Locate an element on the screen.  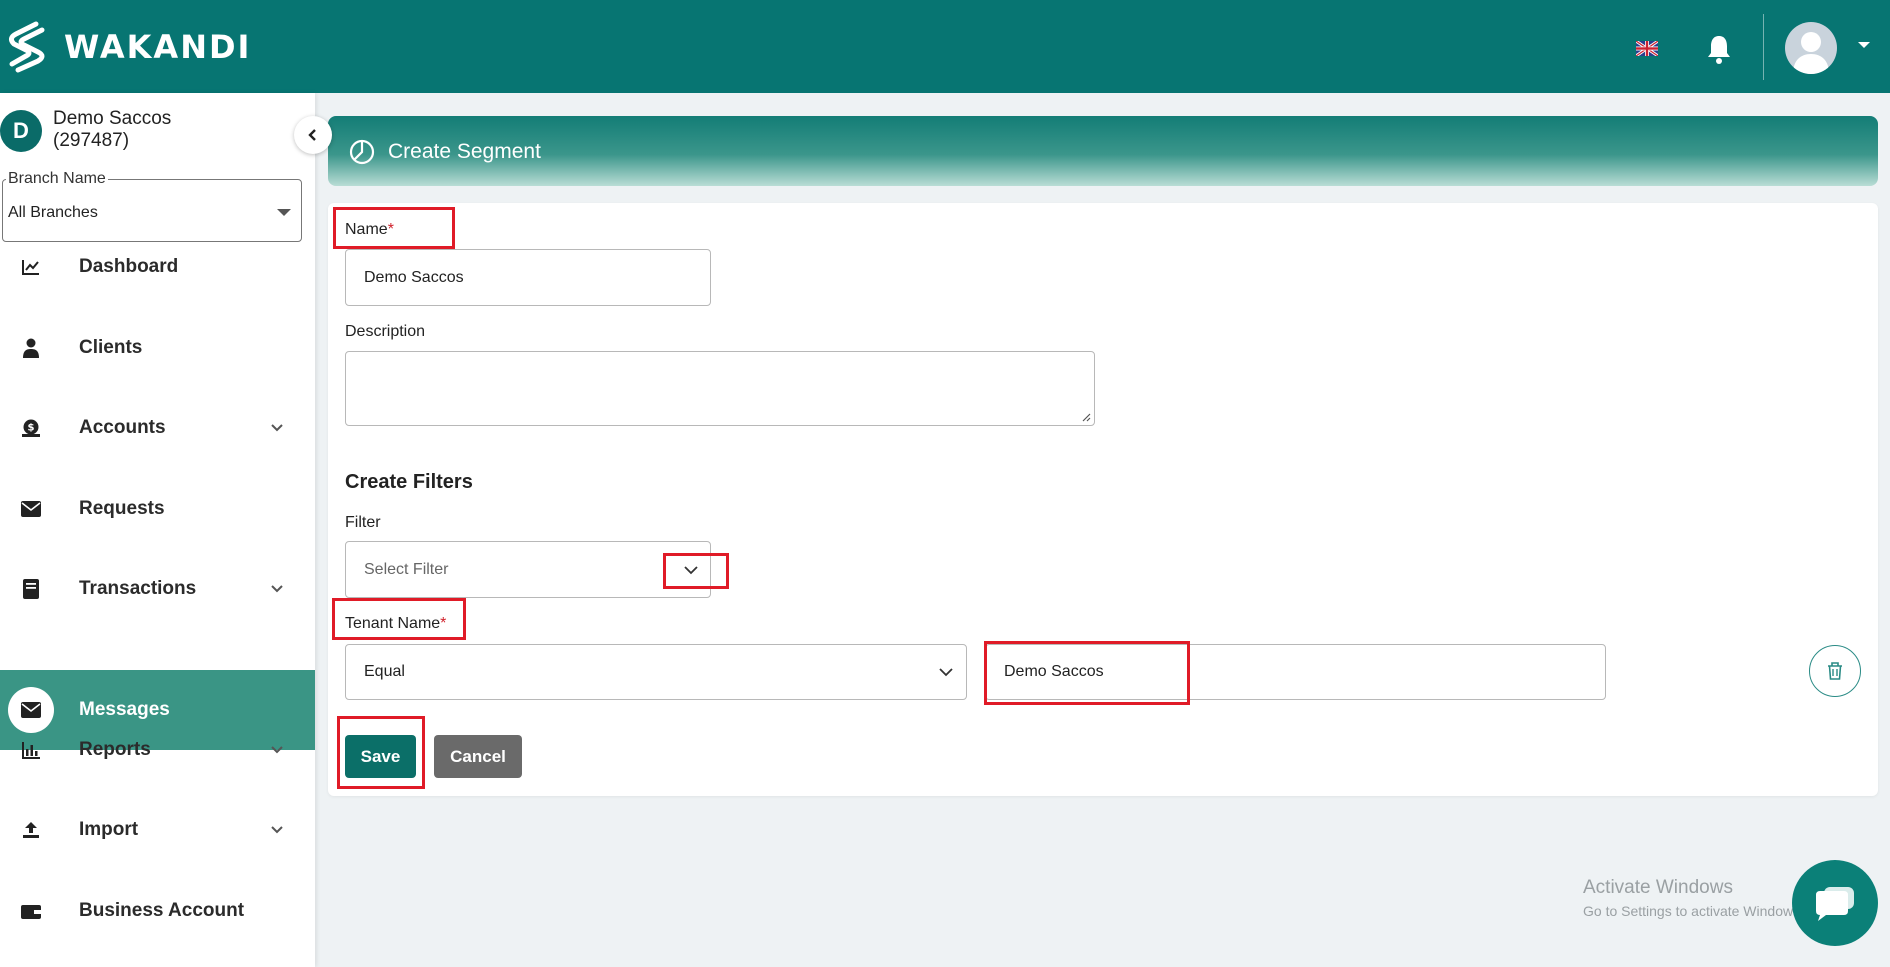
sidebar-collapse-button is located at coordinates (313, 135).